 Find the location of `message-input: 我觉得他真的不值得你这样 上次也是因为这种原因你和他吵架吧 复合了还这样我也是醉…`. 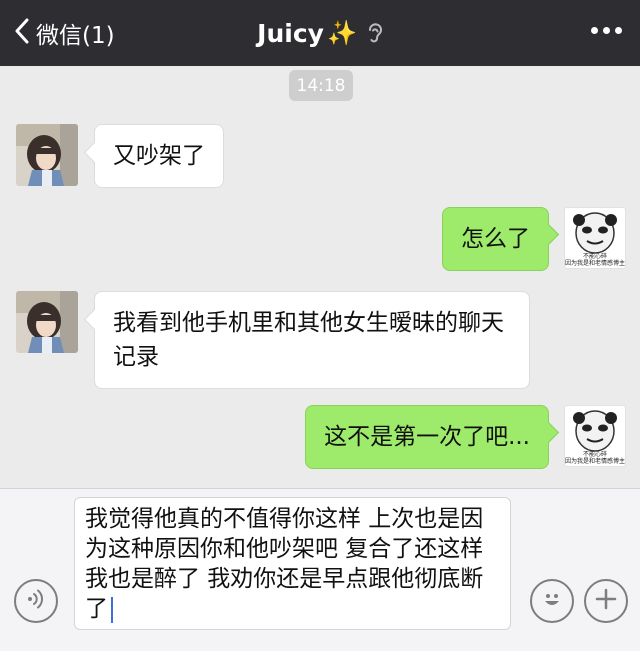

message-input: 我觉得他真的不值得你这样 上次也是因为这种原因你和他吵架吧 复合了还这样我也是醉… is located at coordinates (292, 563).